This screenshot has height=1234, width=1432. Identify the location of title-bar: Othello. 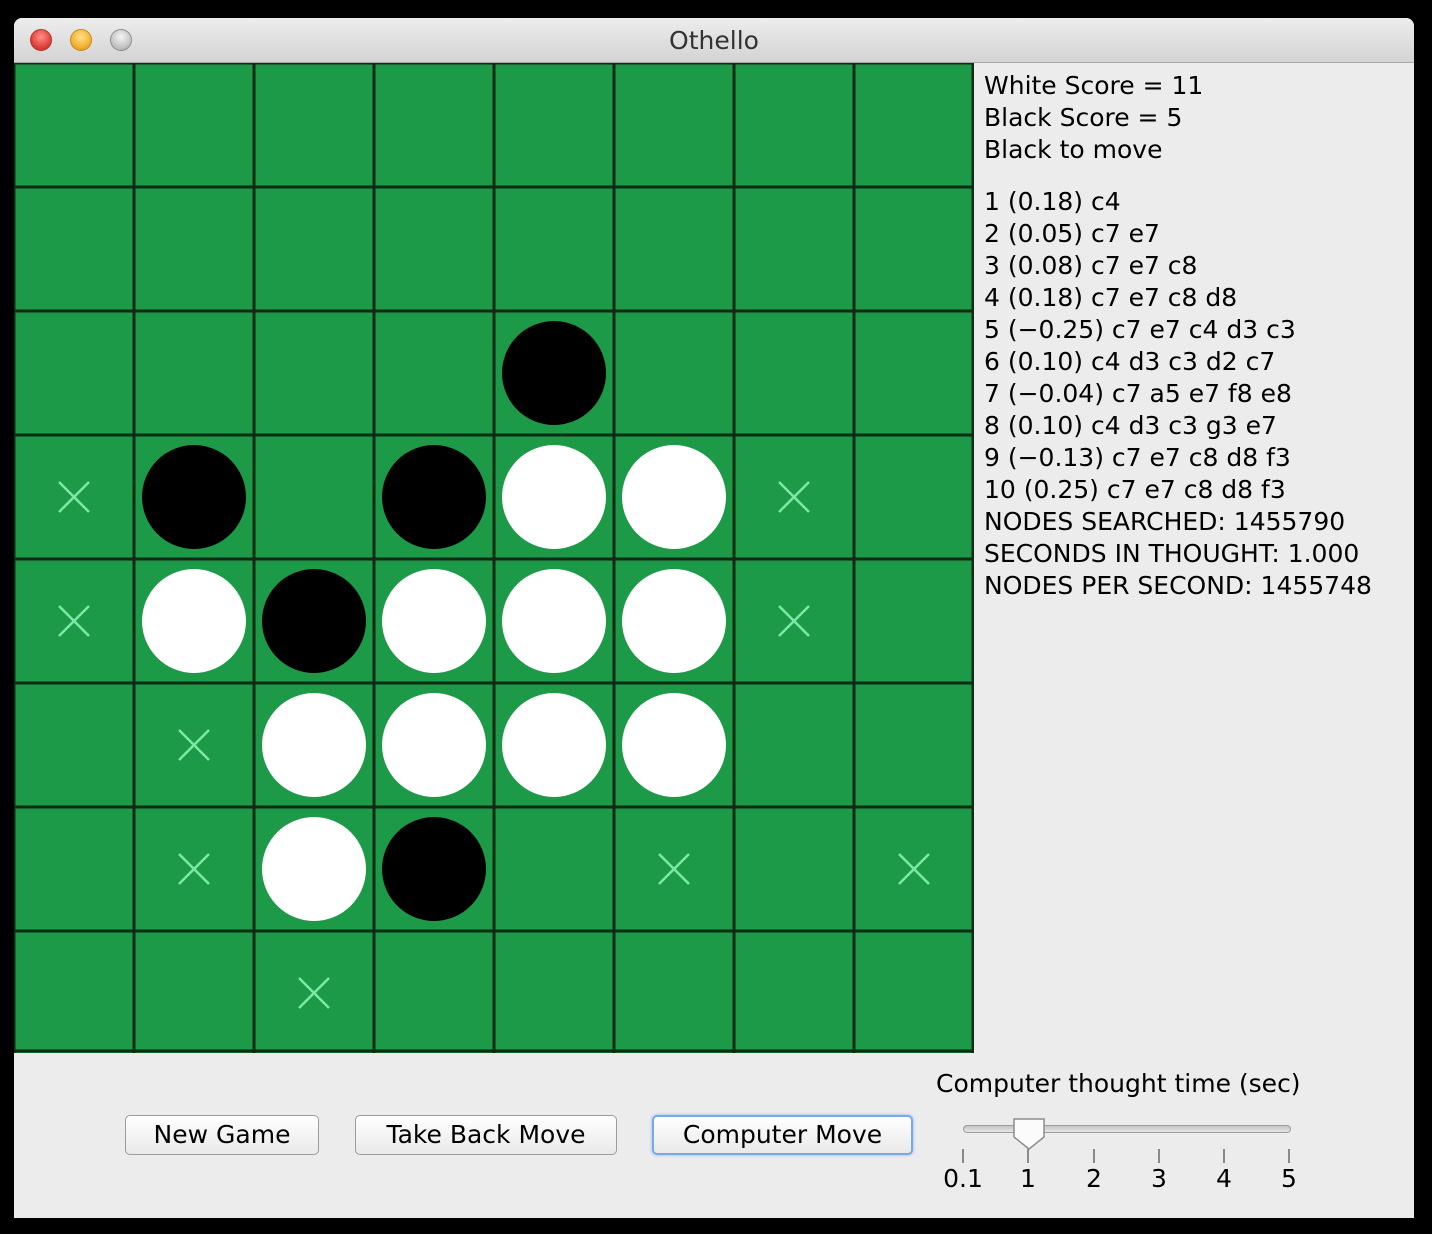
(714, 40).